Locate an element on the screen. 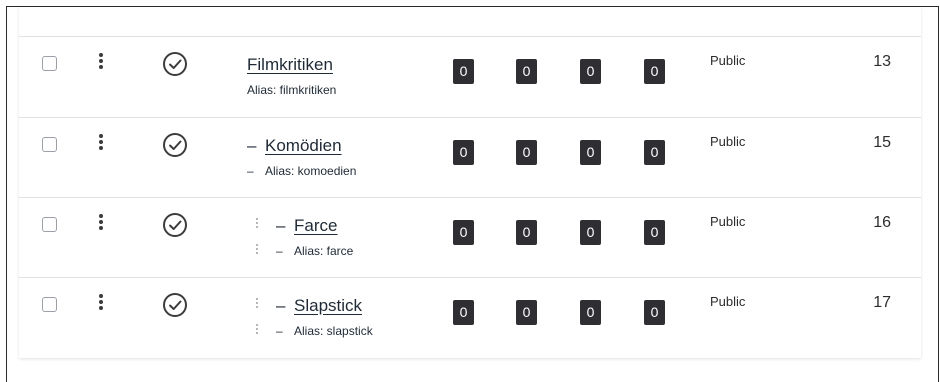 The image size is (940, 382). category-alias: – Alias: slapstick is located at coordinates (324, 331).